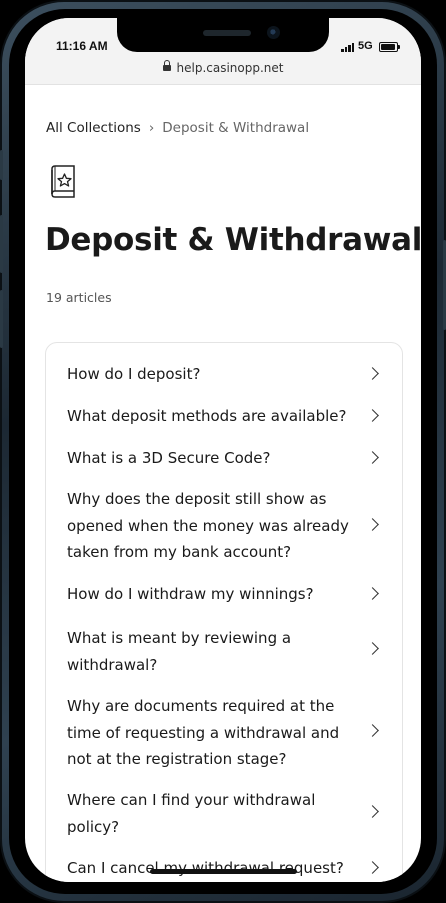  Describe the element at coordinates (1, 165) in the screenshot. I see `mute-switch` at that location.